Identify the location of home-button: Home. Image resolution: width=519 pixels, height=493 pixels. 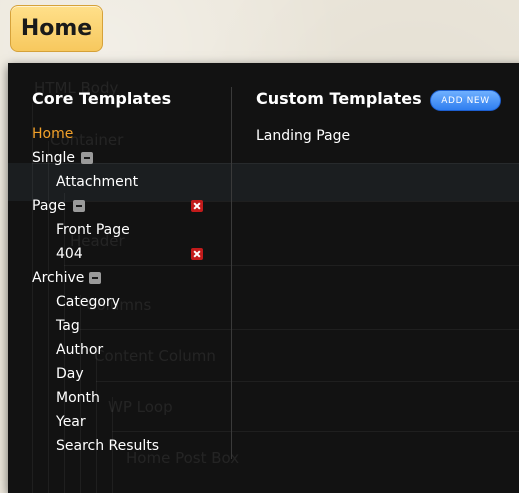
(56, 28).